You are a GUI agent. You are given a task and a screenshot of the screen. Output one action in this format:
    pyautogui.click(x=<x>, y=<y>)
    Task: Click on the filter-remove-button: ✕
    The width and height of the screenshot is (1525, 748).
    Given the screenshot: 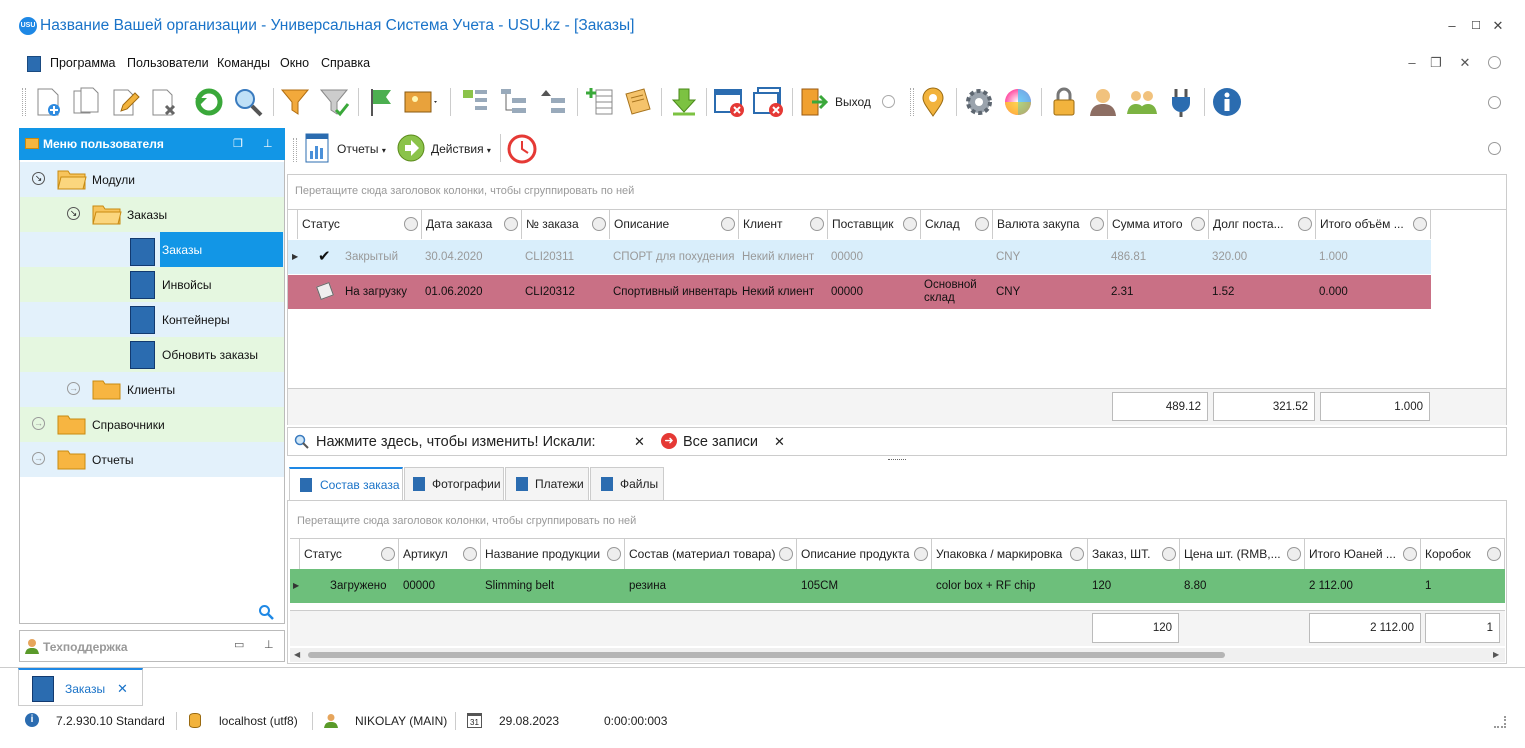 What is the action you would take?
    pyautogui.click(x=779, y=442)
    